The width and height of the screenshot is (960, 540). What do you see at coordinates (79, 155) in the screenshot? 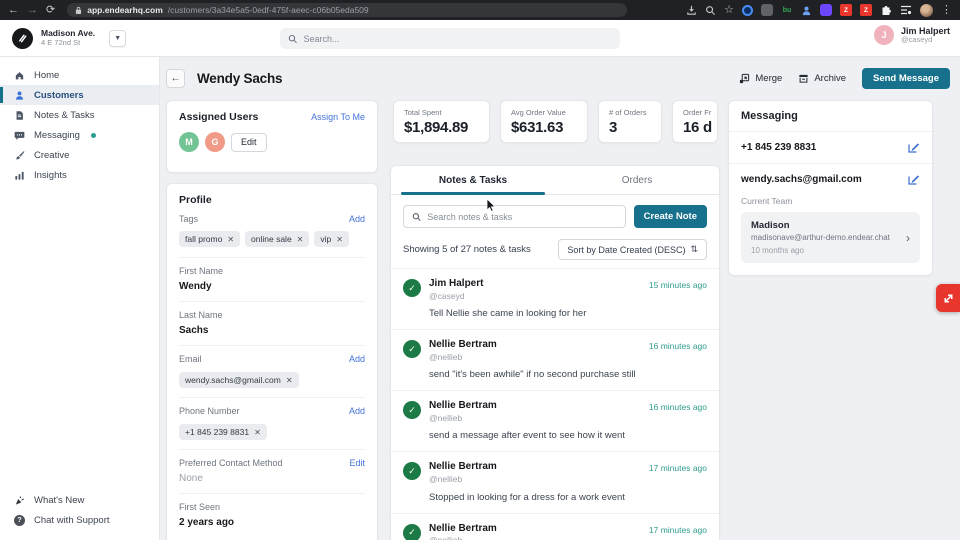
I see `sidebar-item-creative: Creative` at bounding box center [79, 155].